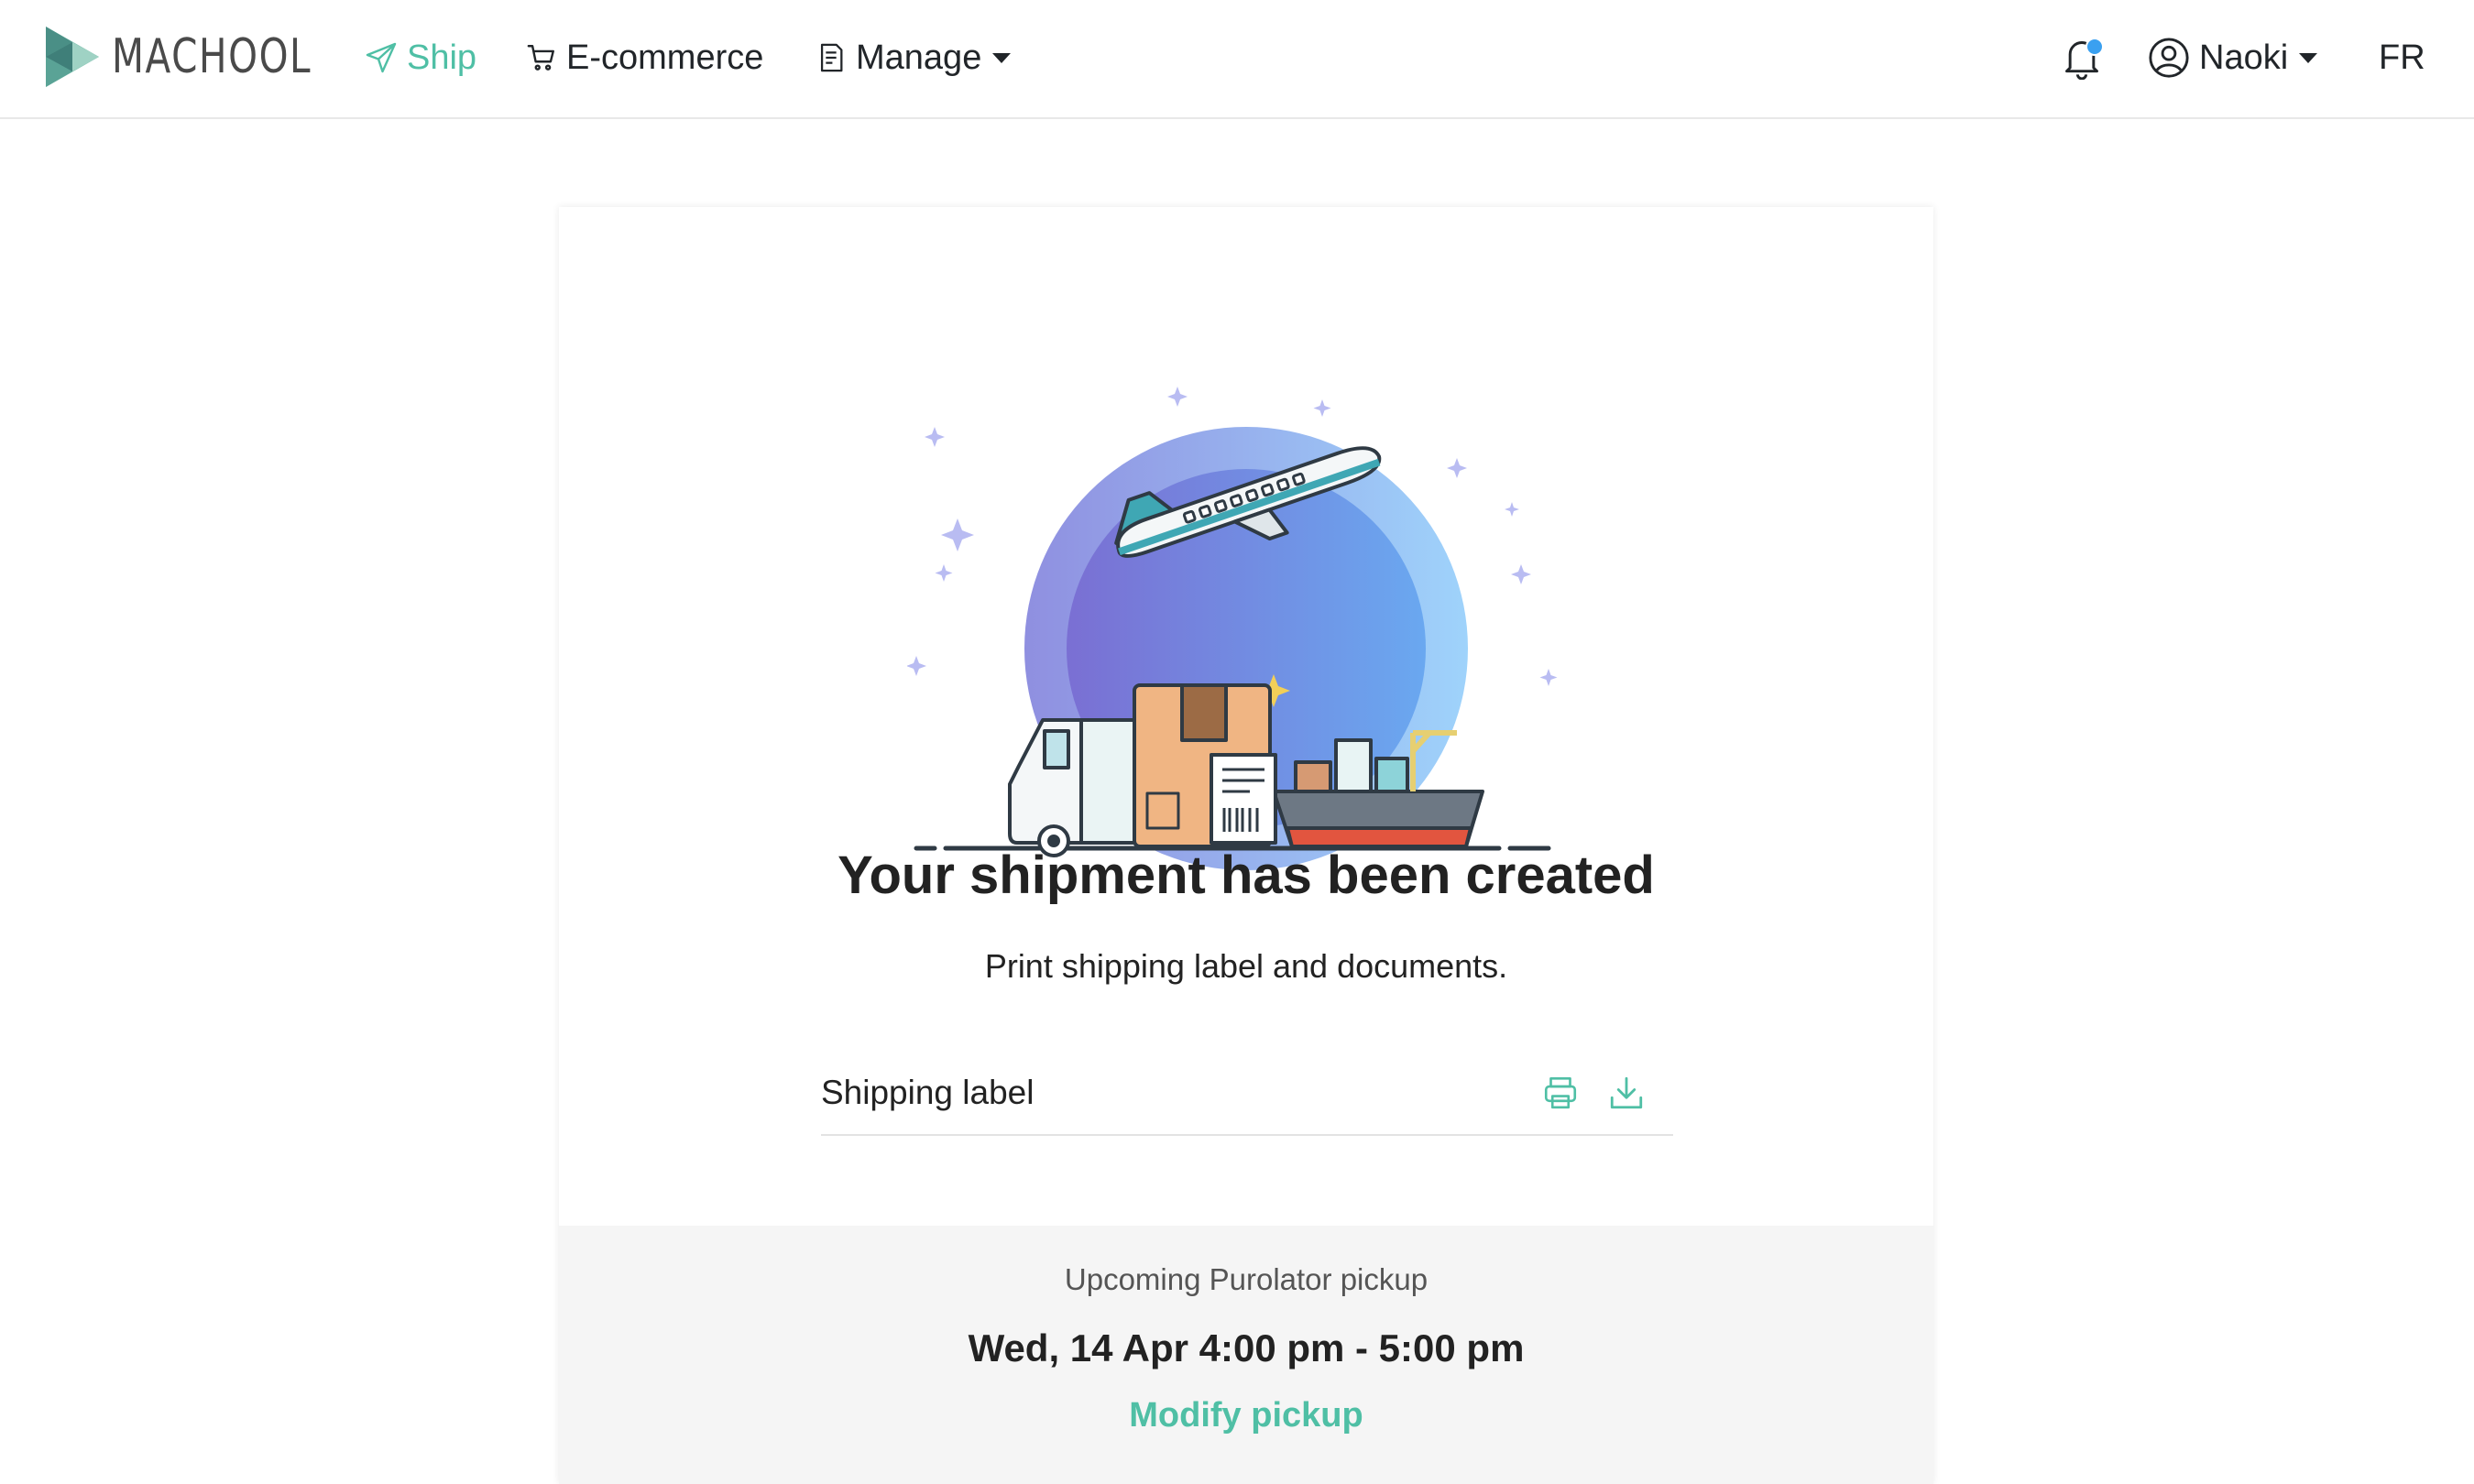 Image resolution: width=2474 pixels, height=1484 pixels. Describe the element at coordinates (212, 56) in the screenshot. I see `brand-name: MACHOOL` at that location.